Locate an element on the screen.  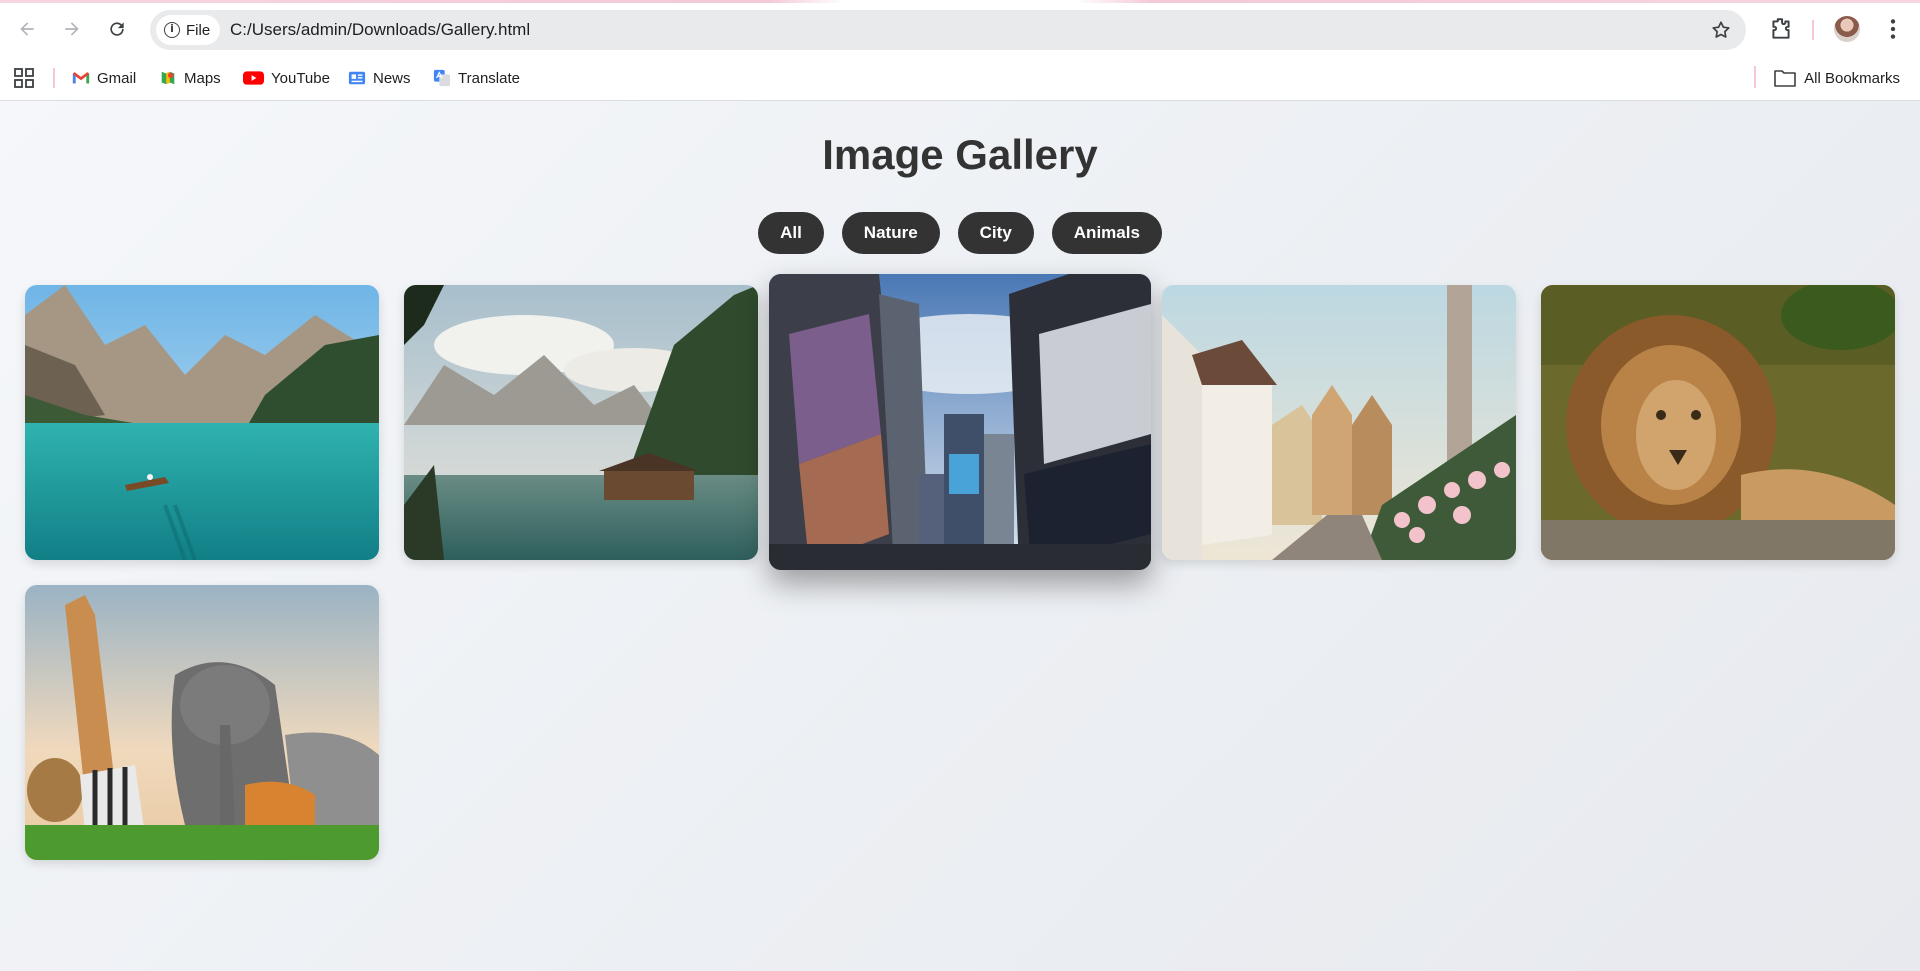
bookmarks-separator is located at coordinates (1755, 77).